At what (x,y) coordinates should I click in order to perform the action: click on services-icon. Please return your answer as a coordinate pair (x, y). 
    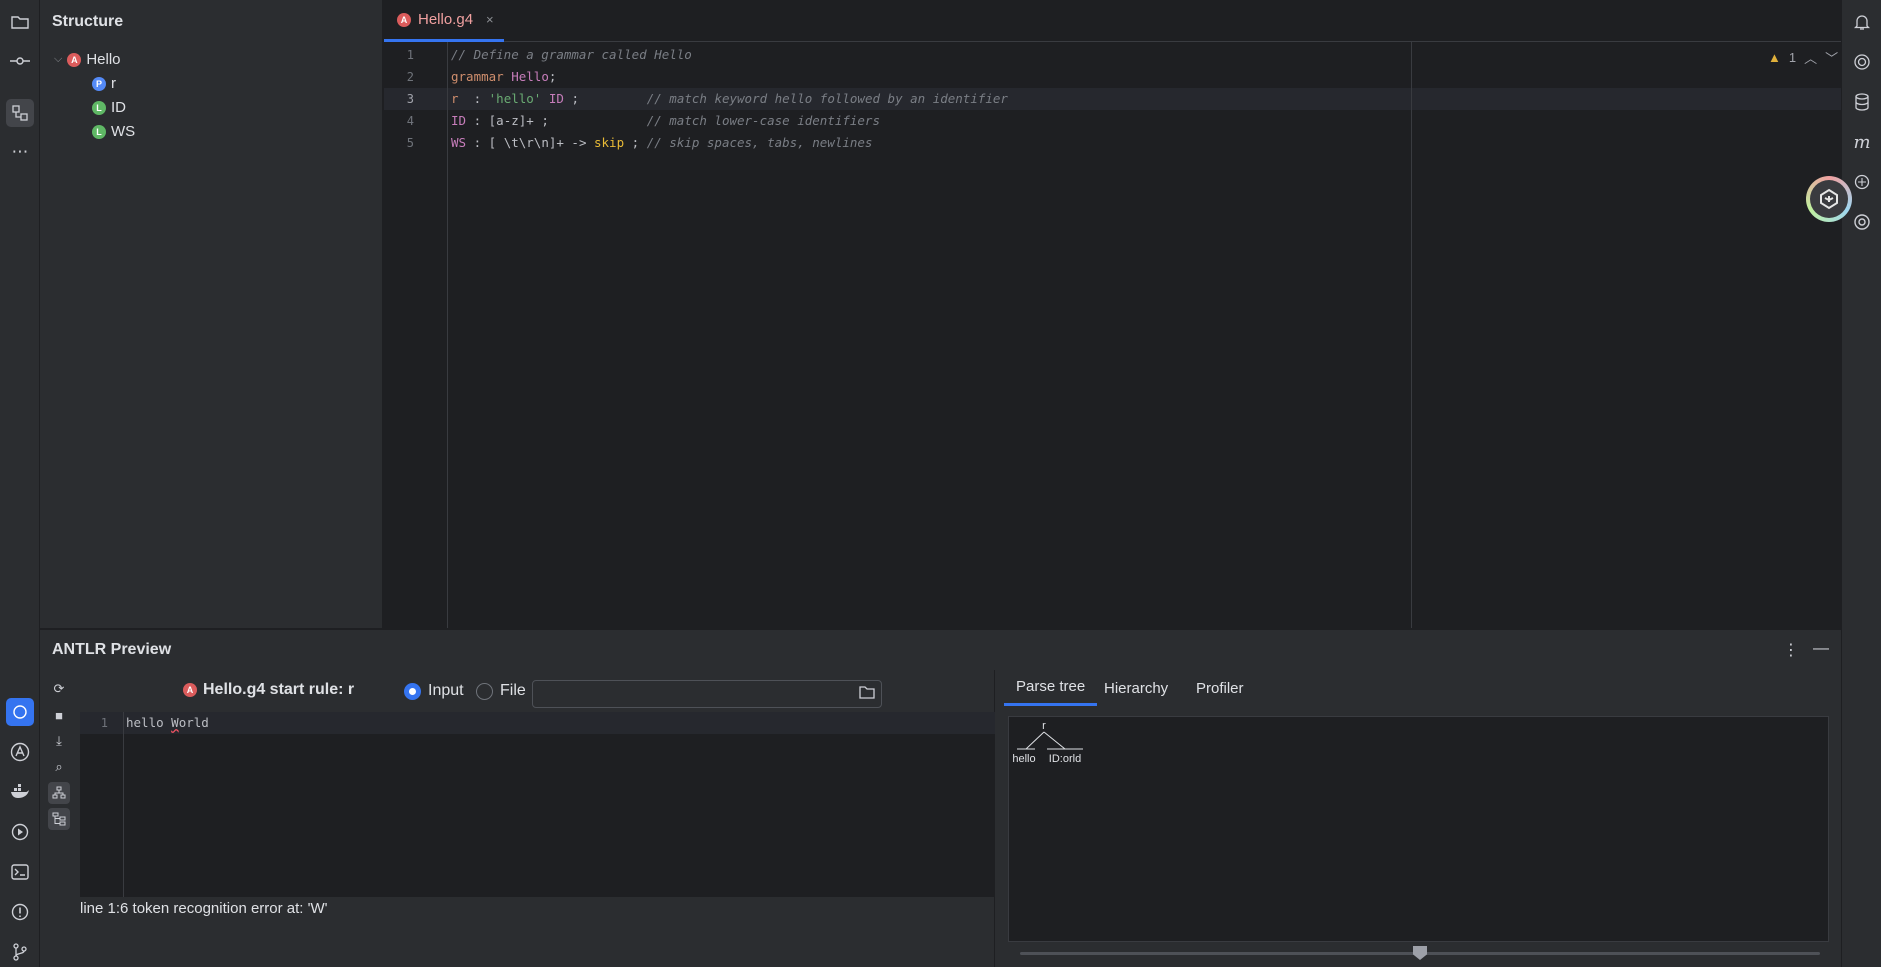
    Looking at the image, I should click on (20, 832).